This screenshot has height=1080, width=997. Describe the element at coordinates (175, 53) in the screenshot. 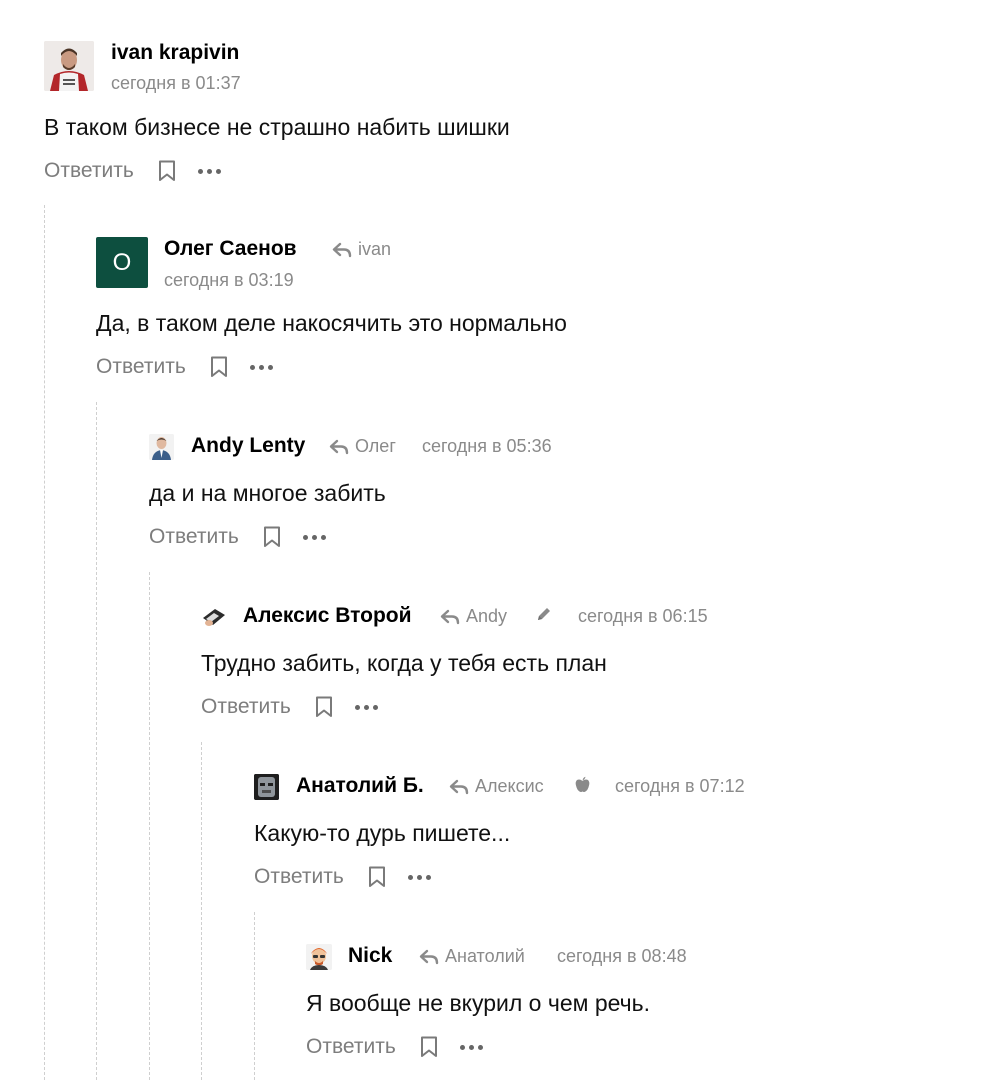

I see `comment-author: ivan krapivin` at that location.